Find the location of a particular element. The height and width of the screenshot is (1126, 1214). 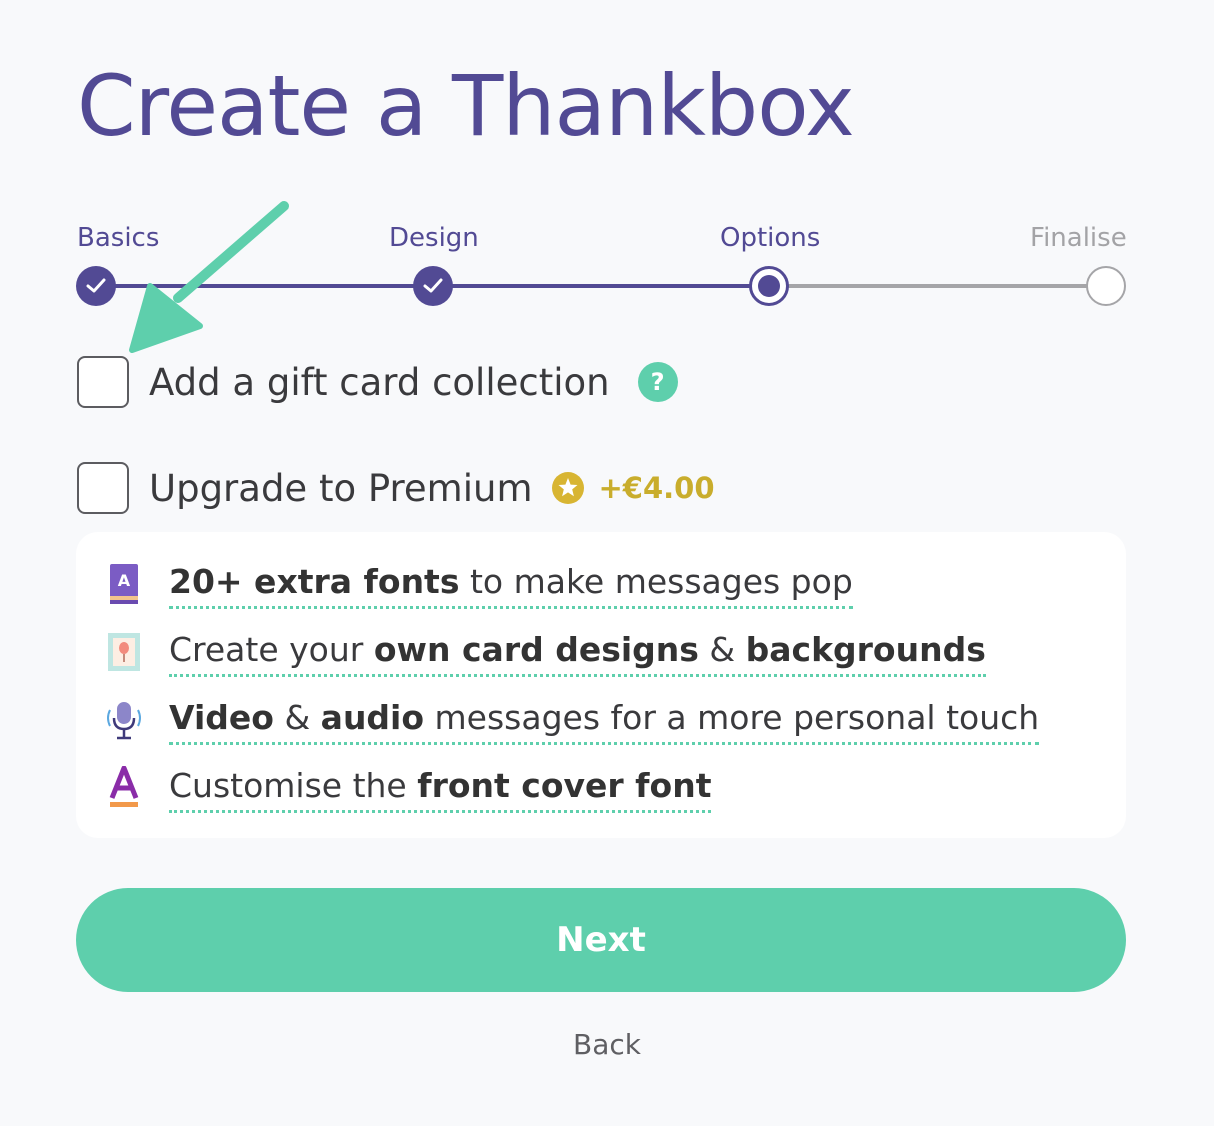

svg-text: A is located at coordinates (124, 580).